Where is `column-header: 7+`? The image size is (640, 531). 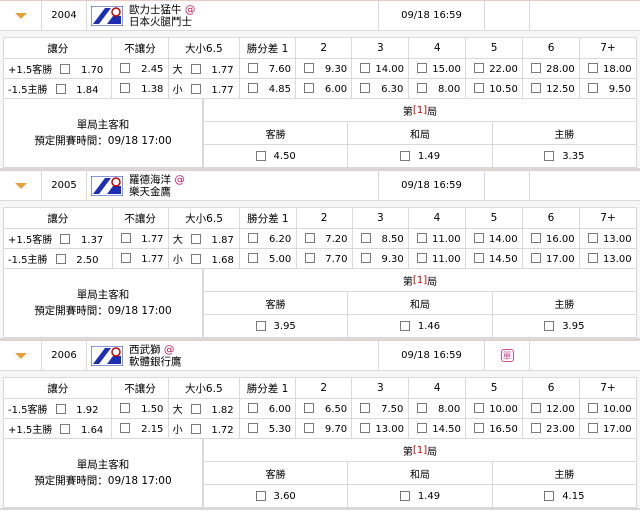 column-header: 7+ is located at coordinates (608, 48).